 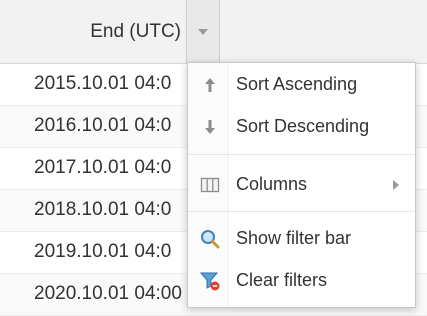 I want to click on submenu-arrow-icon, so click(x=396, y=185).